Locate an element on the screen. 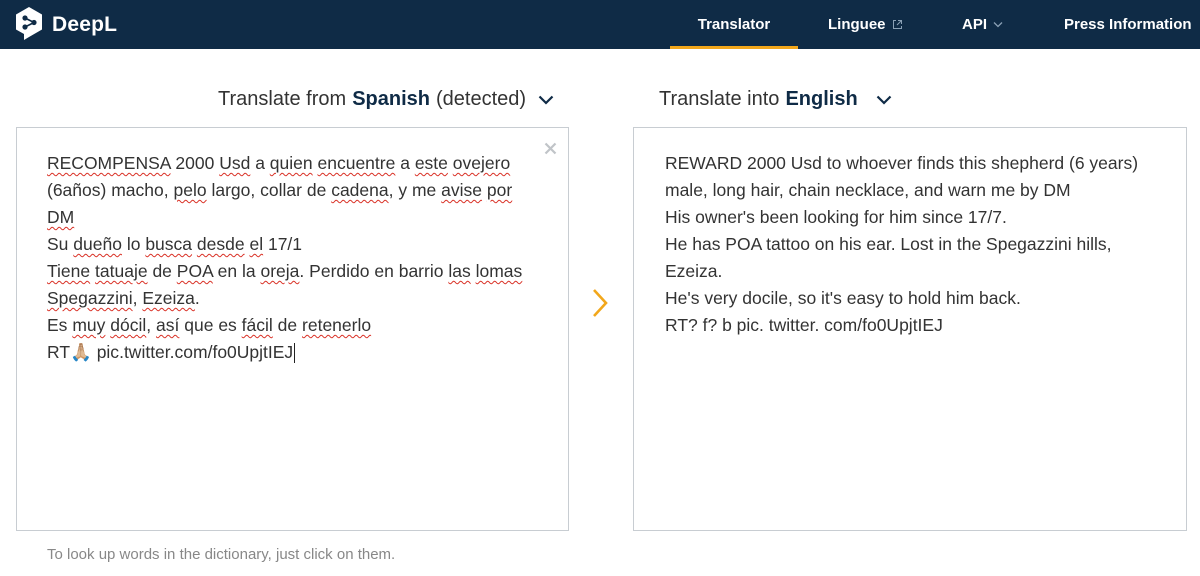 Image resolution: width=1200 pixels, height=576 pixels. nav-press-information: Press Information is located at coordinates (1128, 24).